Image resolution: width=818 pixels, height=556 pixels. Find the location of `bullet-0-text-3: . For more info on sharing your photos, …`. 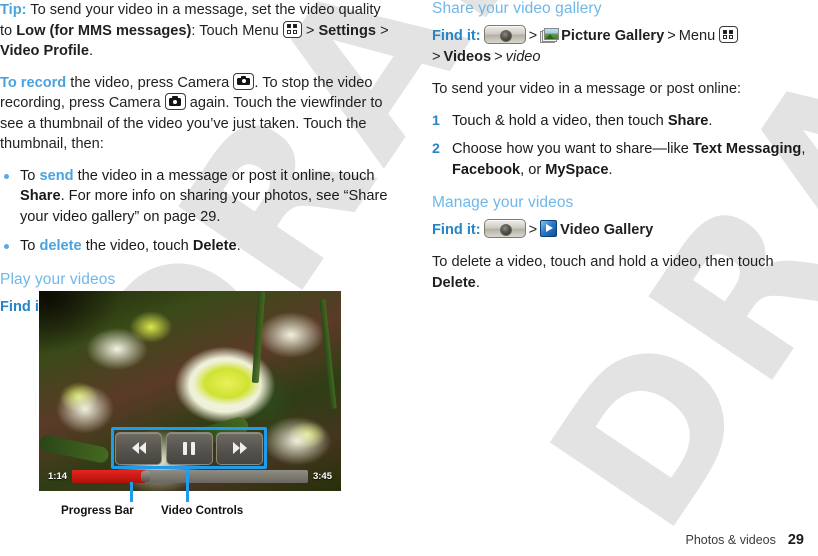

bullet-0-text-3: . For more info on sharing your photos, … is located at coordinates (204, 206).